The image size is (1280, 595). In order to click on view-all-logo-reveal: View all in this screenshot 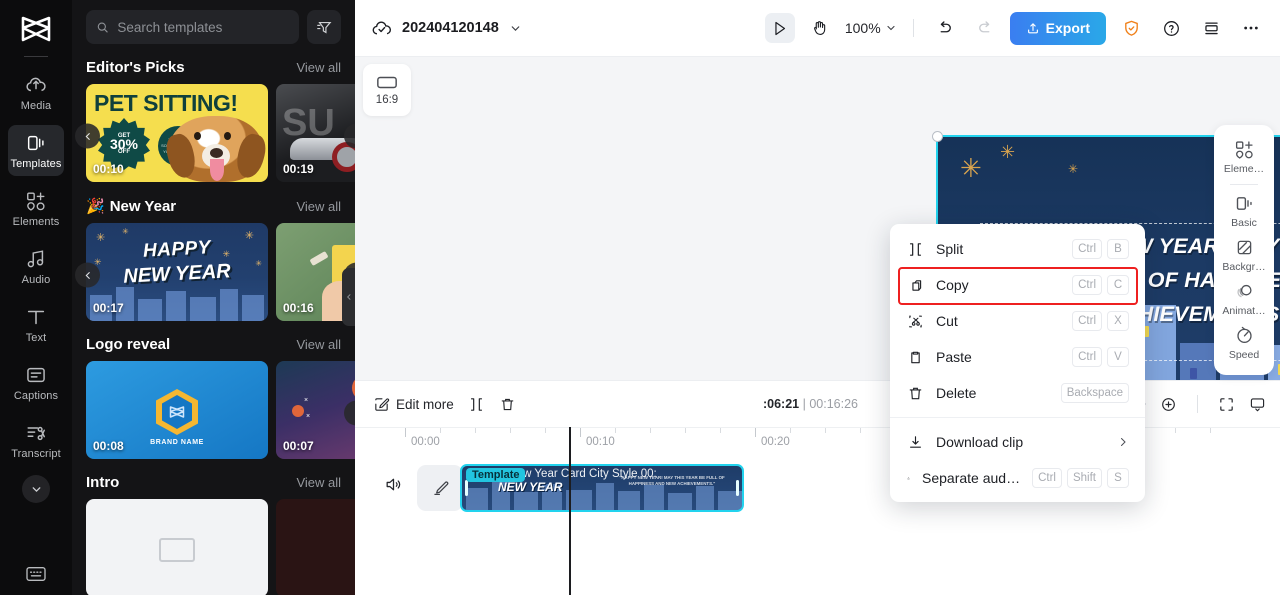, I will do `click(318, 344)`.